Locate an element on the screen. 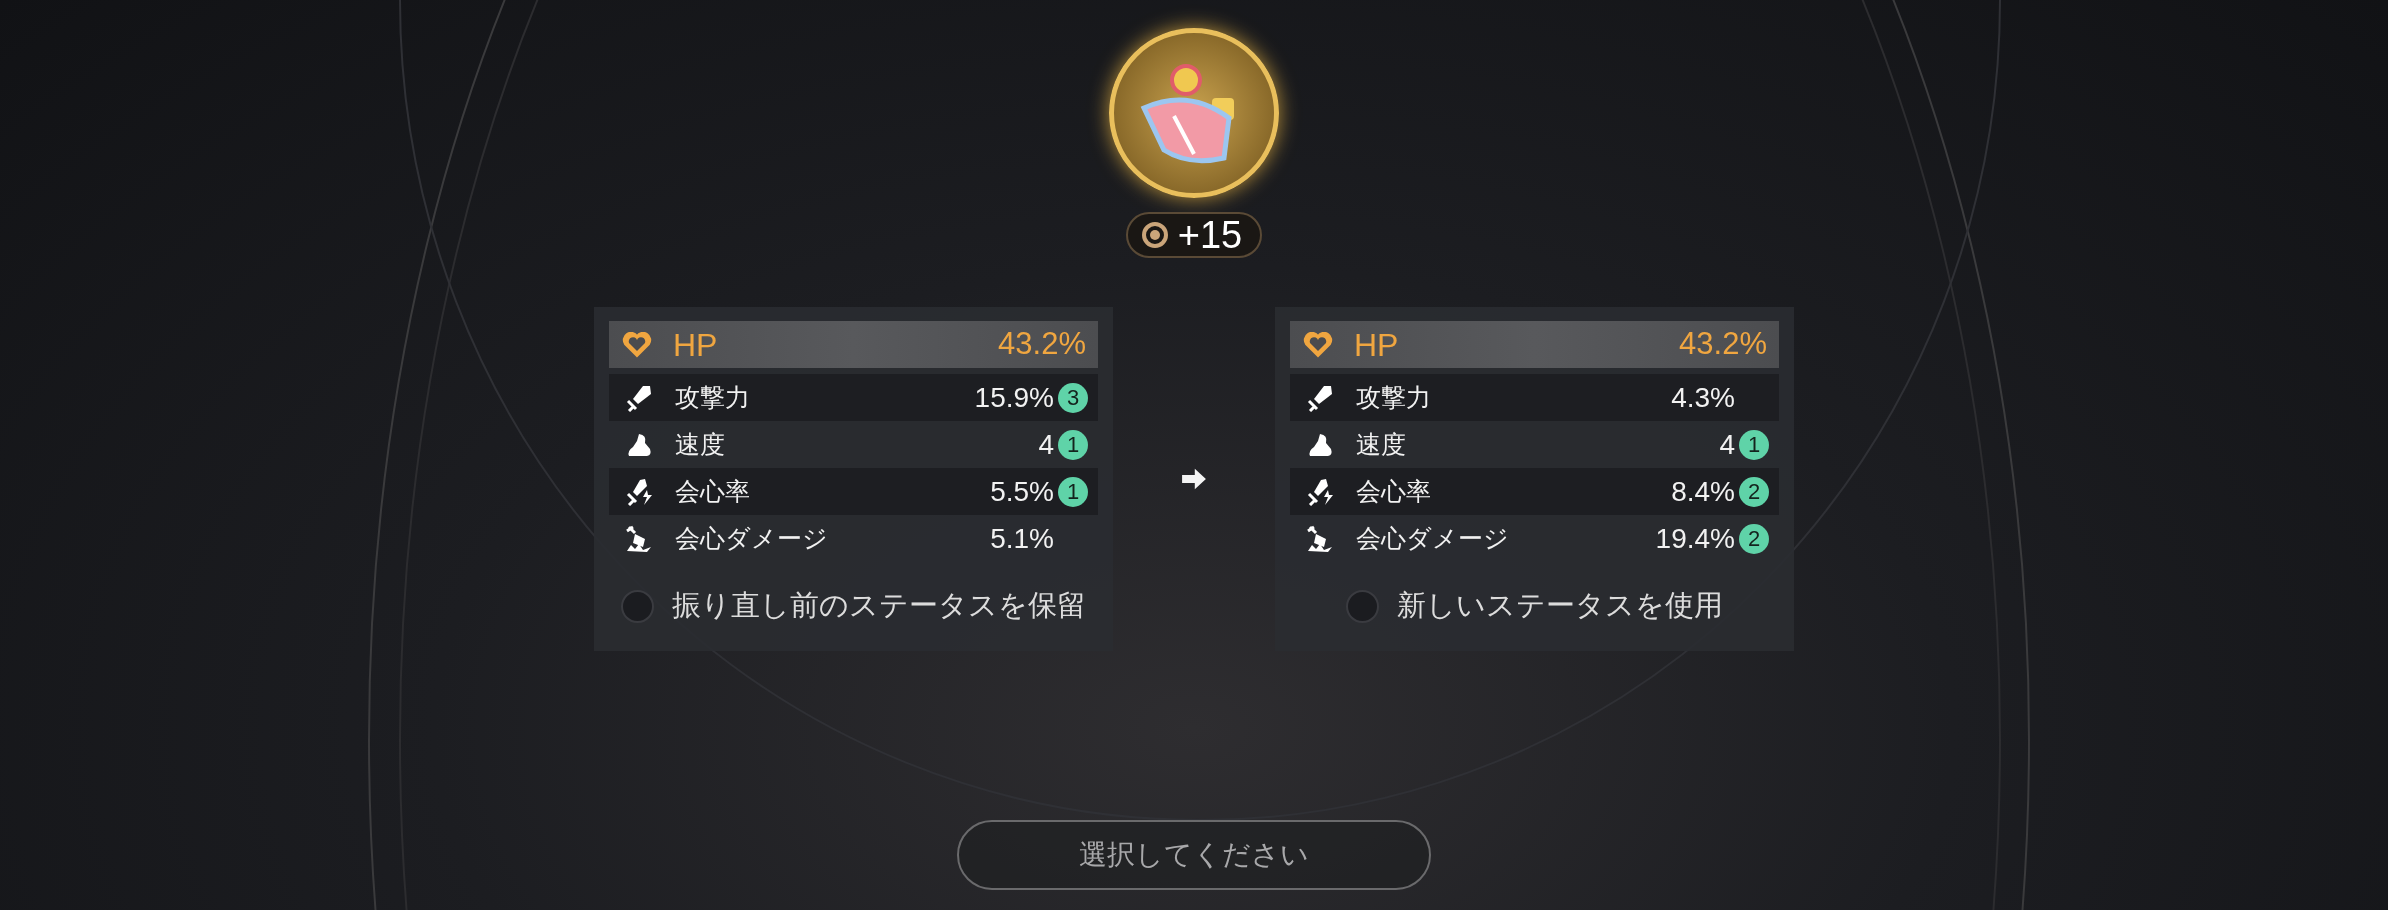  stat-value: 19.4% is located at coordinates (1695, 538).